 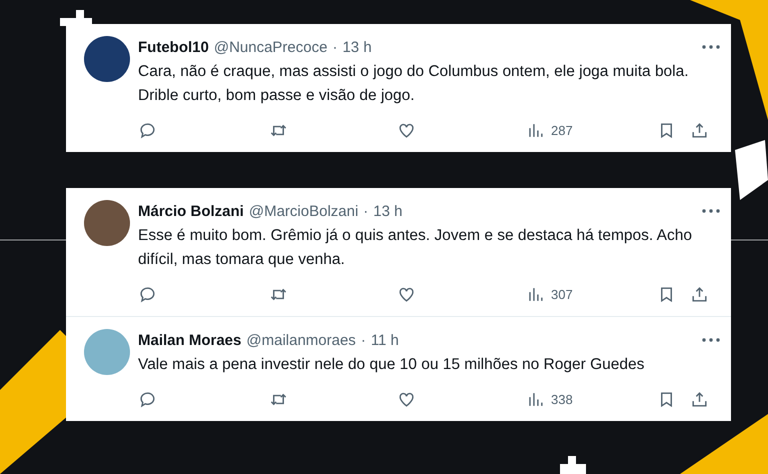 I want to click on cross-shape, so click(x=573, y=465).